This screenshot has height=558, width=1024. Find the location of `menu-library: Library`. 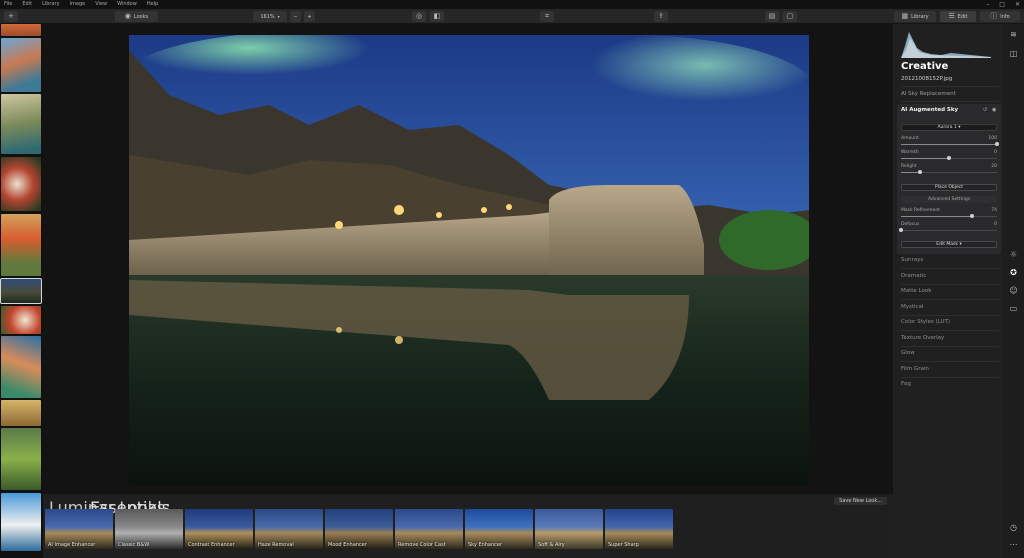

menu-library: Library is located at coordinates (50, 4).